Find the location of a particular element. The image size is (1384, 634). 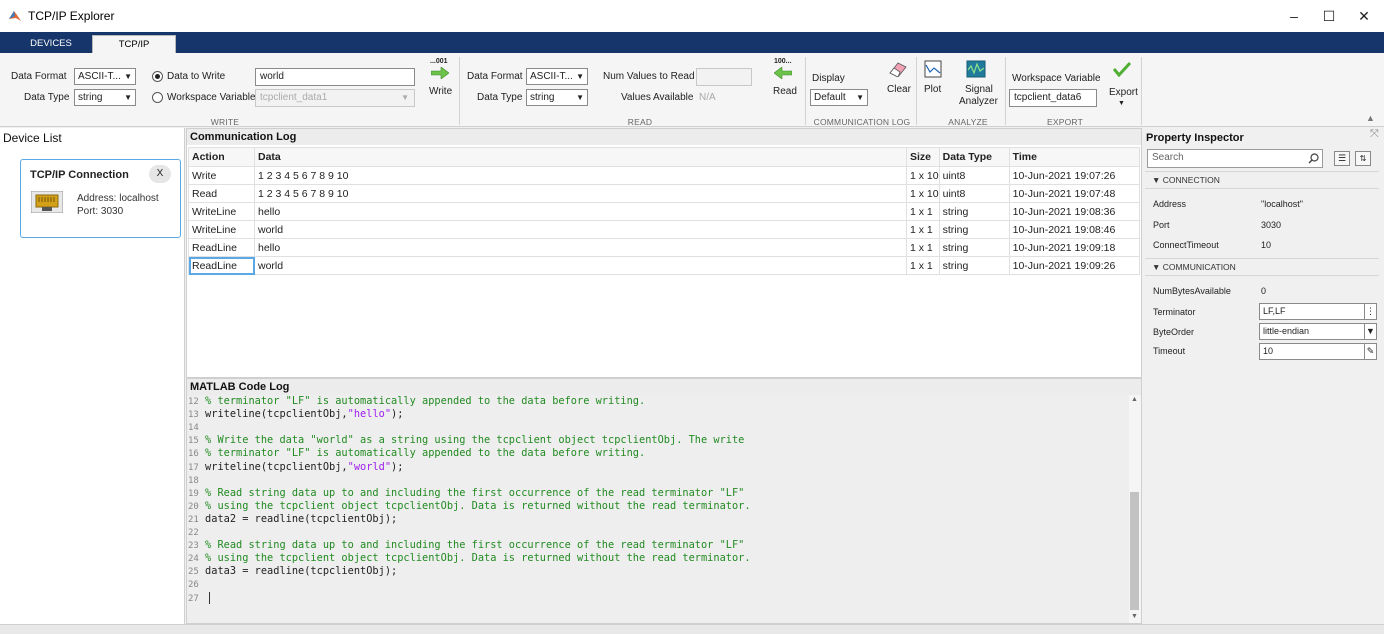

sort-alphabetical-icon: ⇅ is located at coordinates (1363, 158).